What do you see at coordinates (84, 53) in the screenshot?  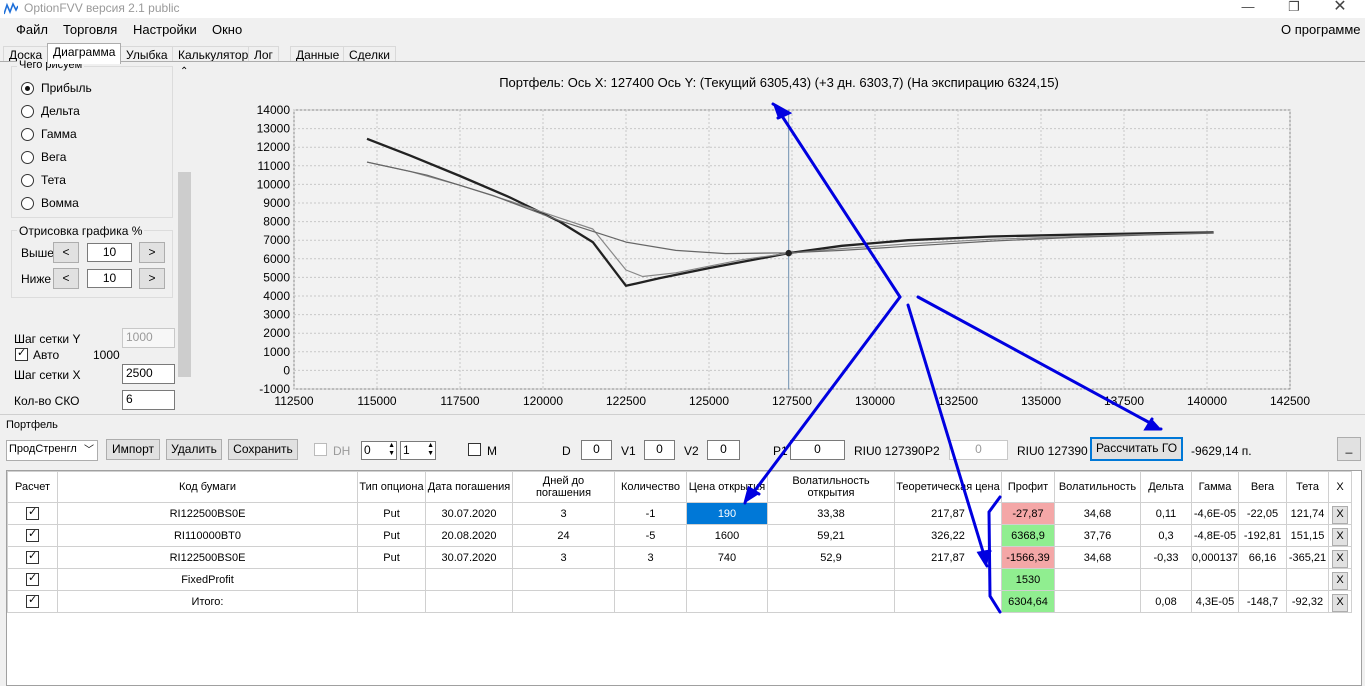 I see `tab-diagram: Диаграмма` at bounding box center [84, 53].